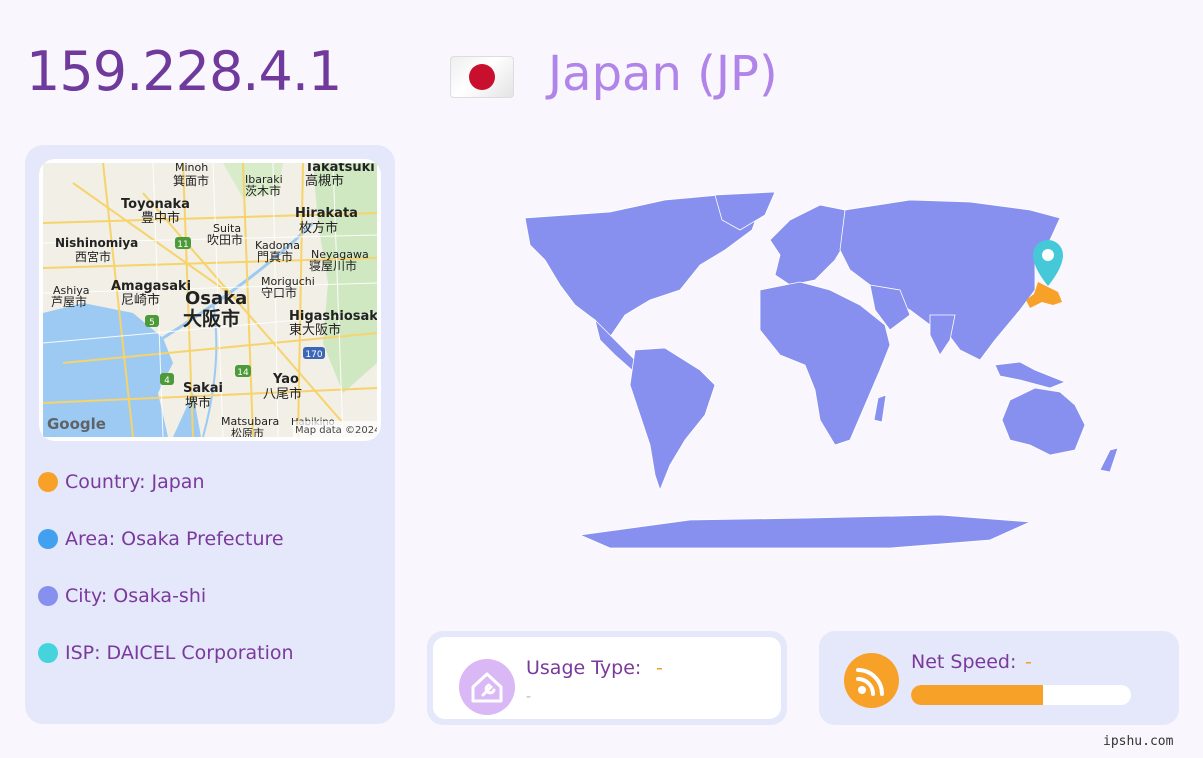  I want to click on indonesia-shape, so click(1030, 375).